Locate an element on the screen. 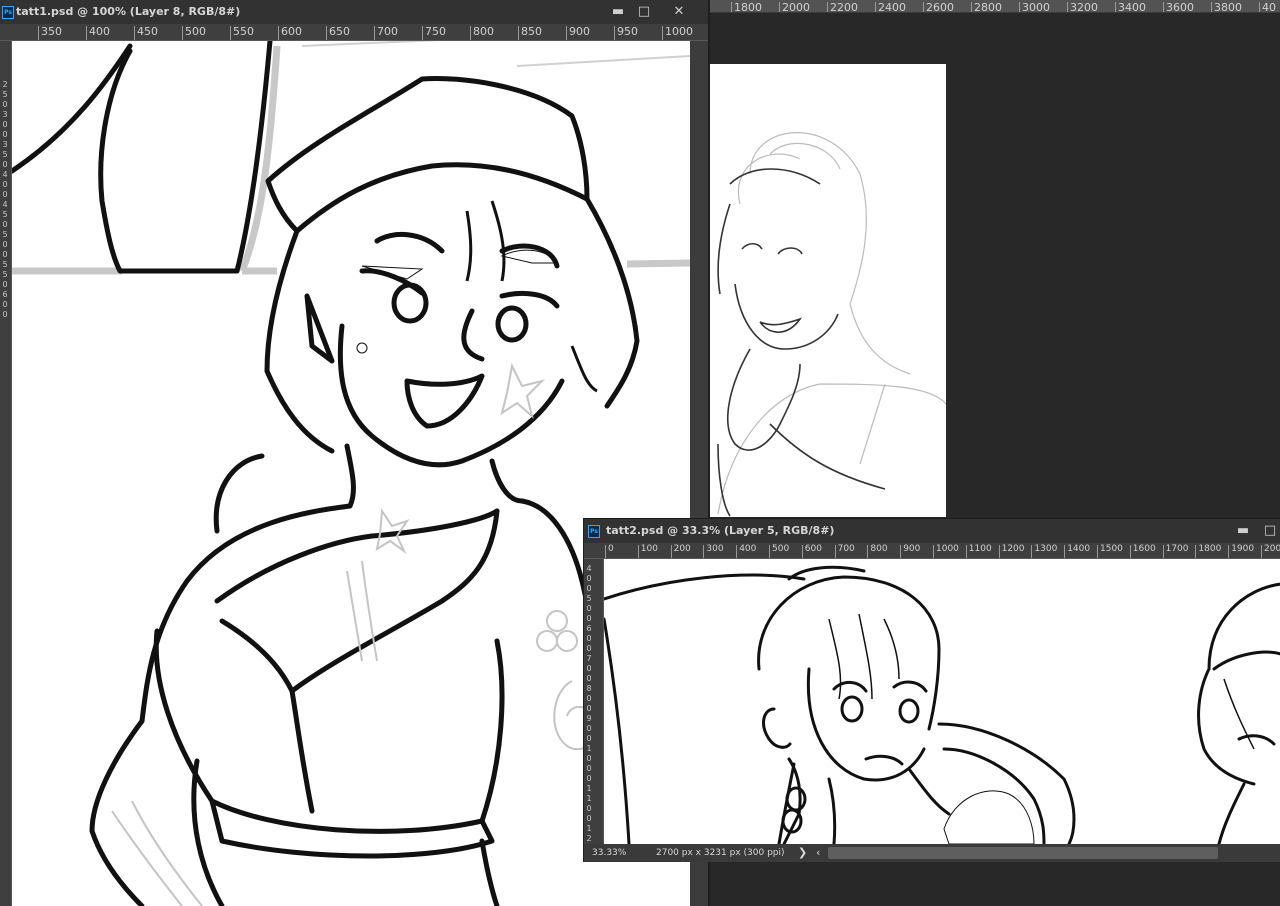  window2-ruler-tick-label: 1300 is located at coordinates (1046, 549).